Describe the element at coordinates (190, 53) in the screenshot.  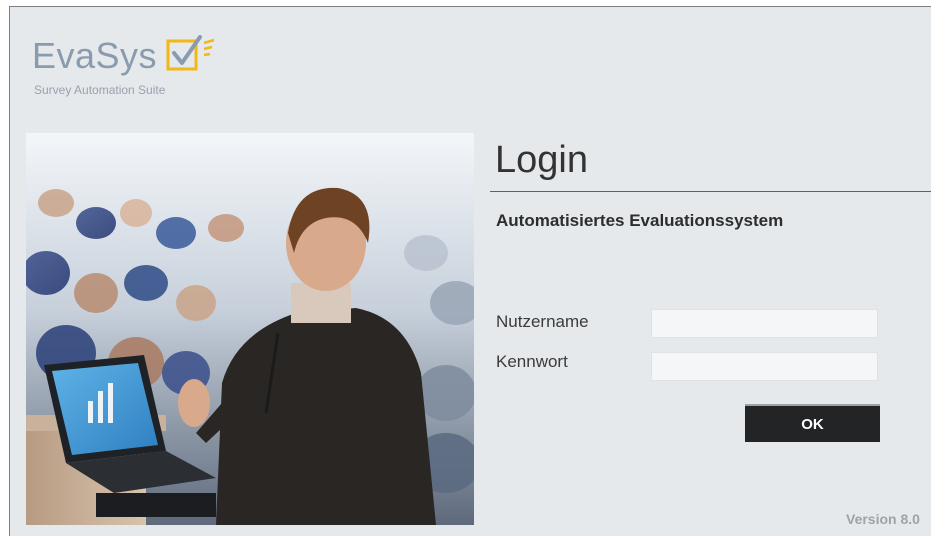
I see `checkbox-check-icon` at that location.